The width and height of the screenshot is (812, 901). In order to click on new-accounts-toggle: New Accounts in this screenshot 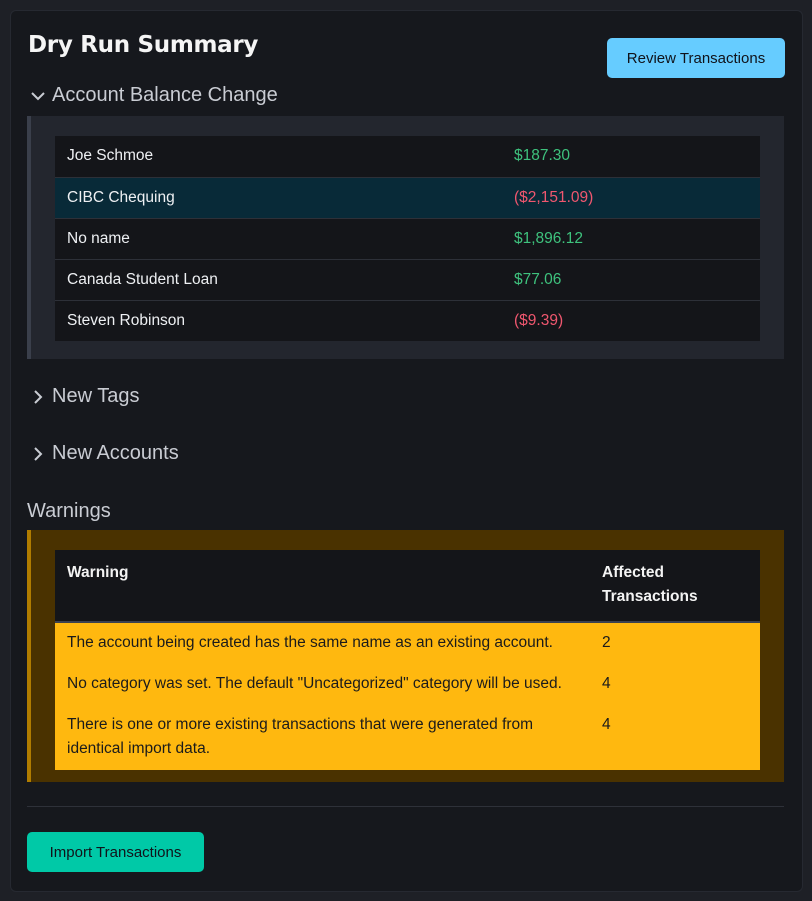, I will do `click(103, 453)`.